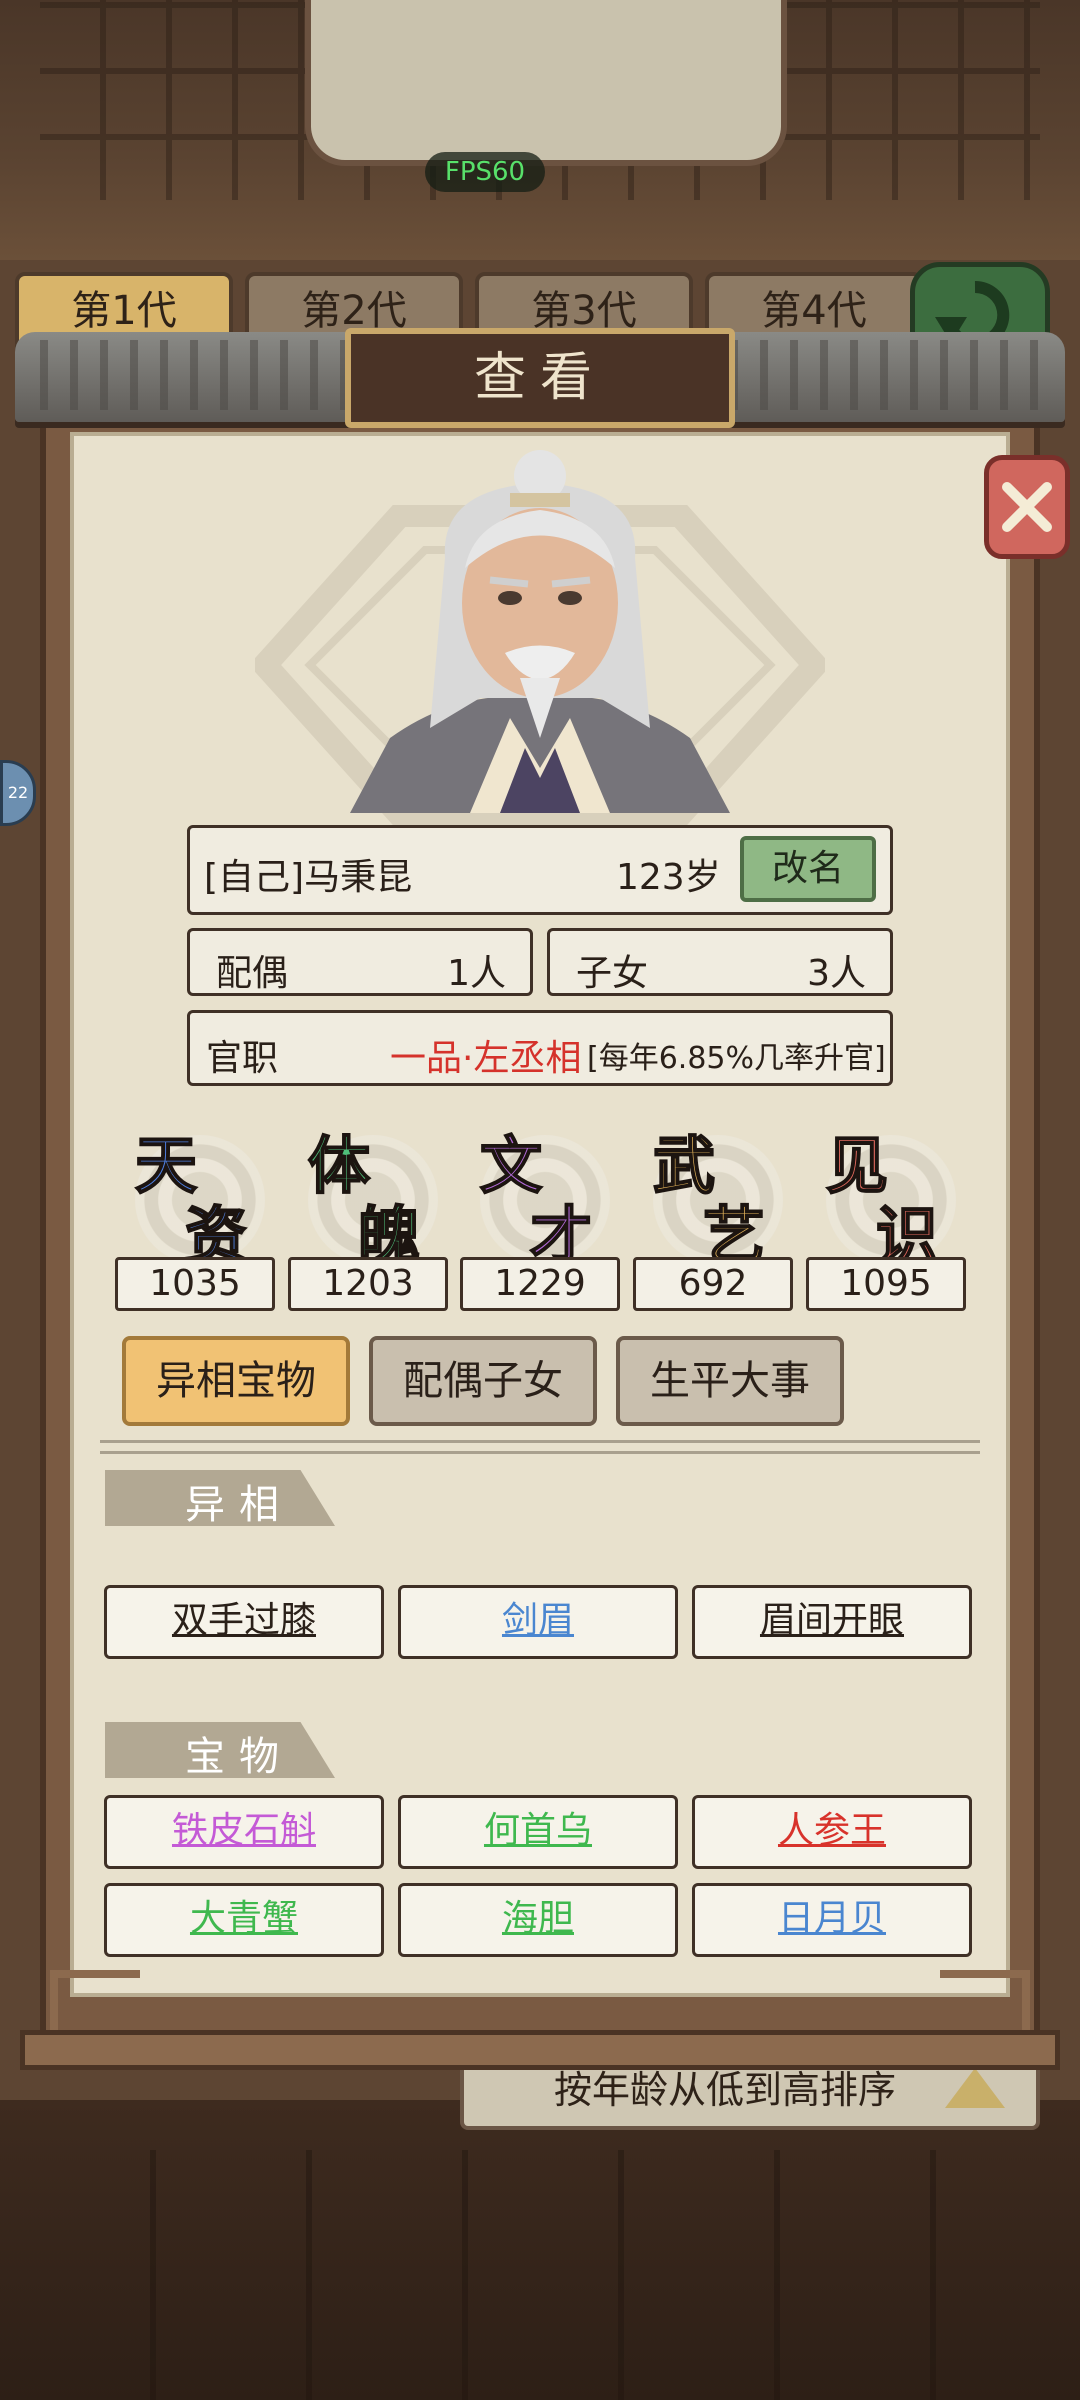 The height and width of the screenshot is (2400, 1080). Describe the element at coordinates (244, 1920) in the screenshot. I see `treasure-item: 大青蟹` at that location.